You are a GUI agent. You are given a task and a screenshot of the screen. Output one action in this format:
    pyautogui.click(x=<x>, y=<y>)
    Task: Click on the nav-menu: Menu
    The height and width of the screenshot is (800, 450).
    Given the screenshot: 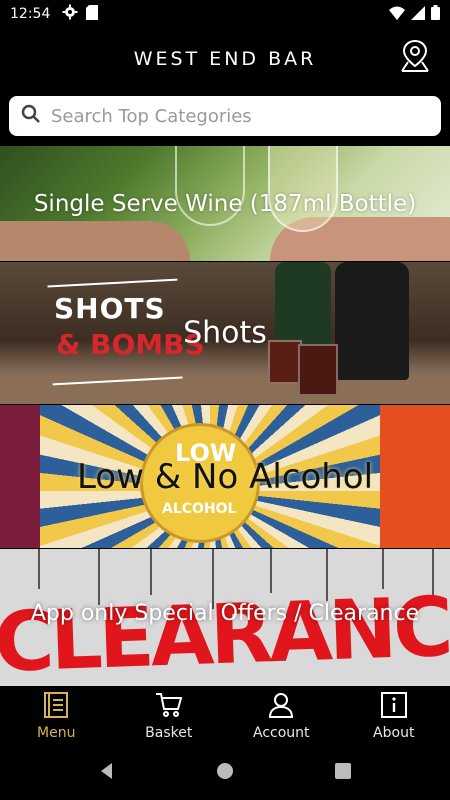 What is the action you would take?
    pyautogui.click(x=56, y=716)
    